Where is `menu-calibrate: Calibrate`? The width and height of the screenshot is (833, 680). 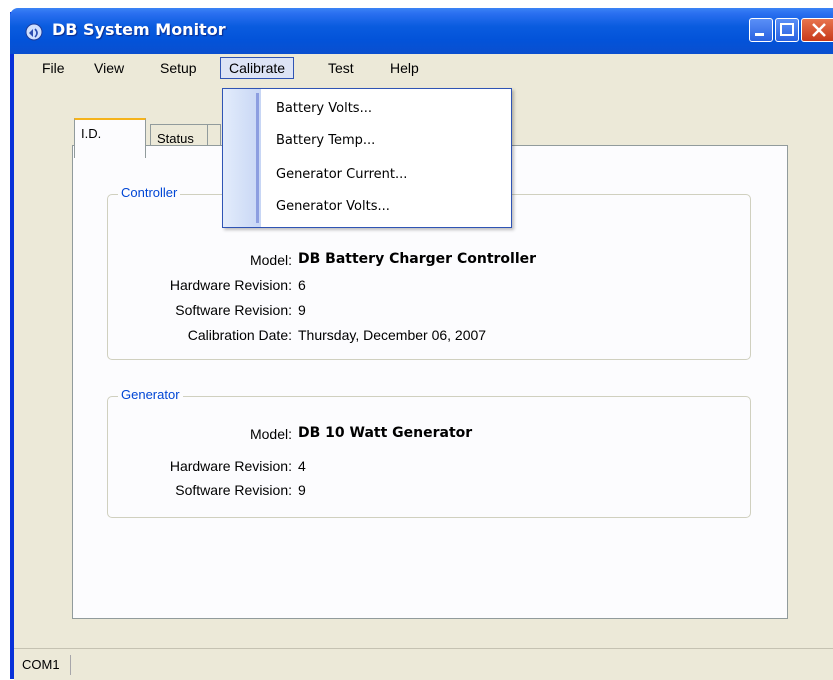 menu-calibrate: Calibrate is located at coordinates (257, 68).